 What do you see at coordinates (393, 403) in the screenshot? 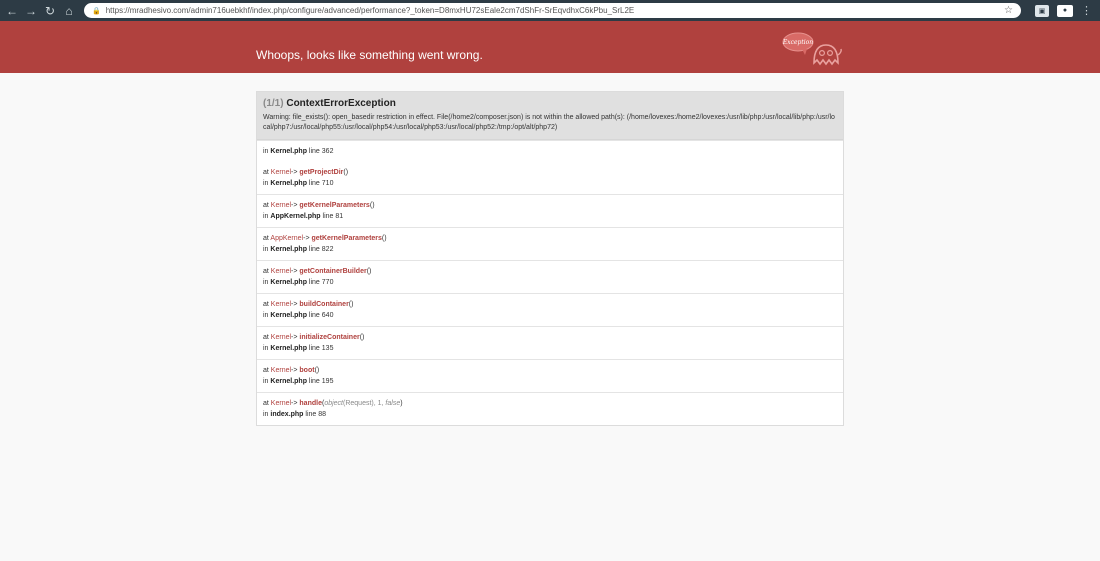
I see `arg-false: false` at bounding box center [393, 403].